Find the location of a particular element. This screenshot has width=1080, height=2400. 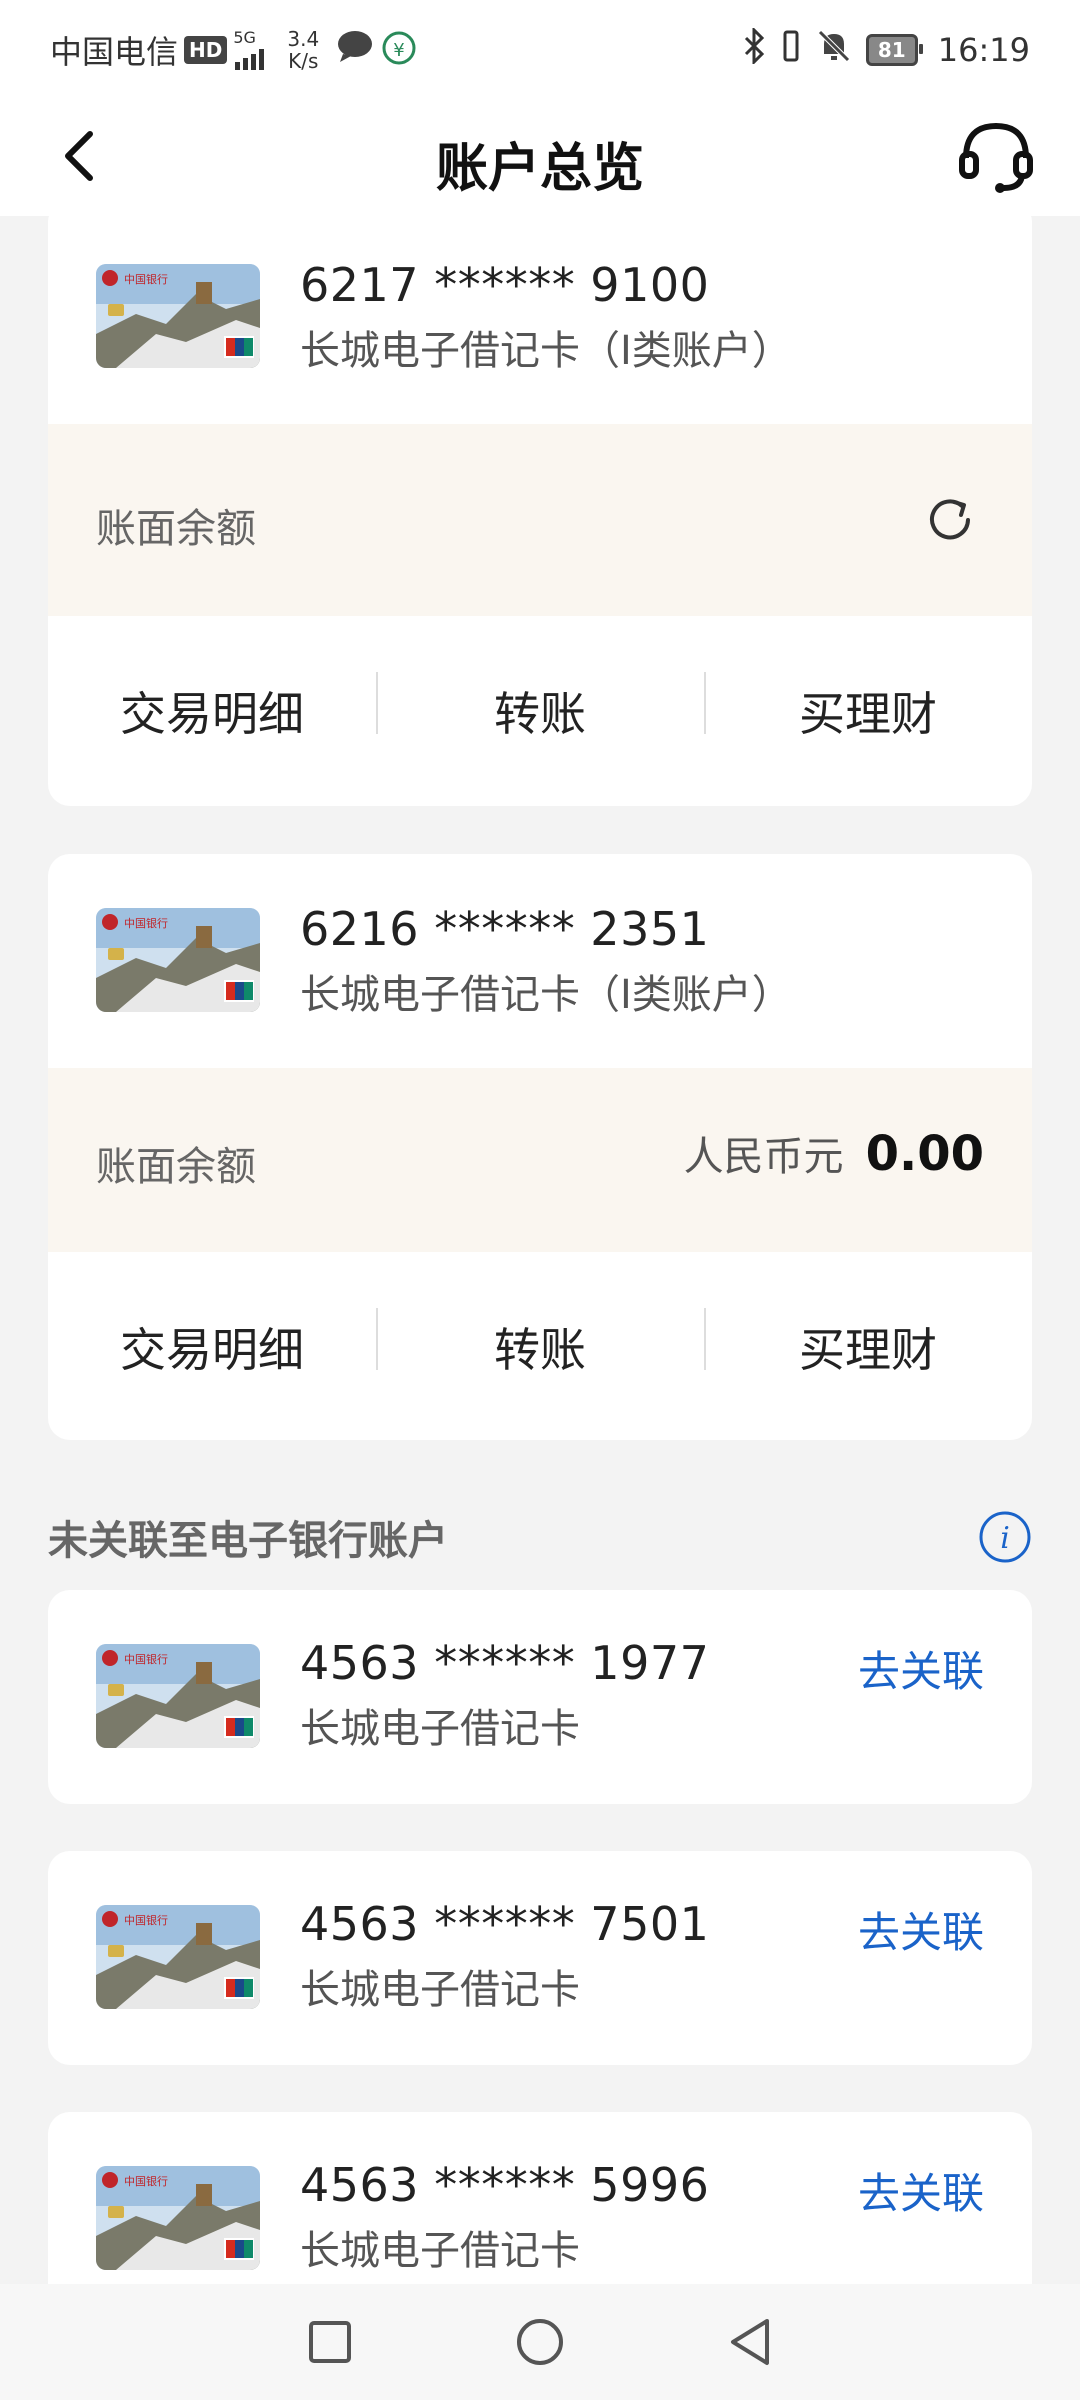

triangle-back-icon is located at coordinates (750, 2342).